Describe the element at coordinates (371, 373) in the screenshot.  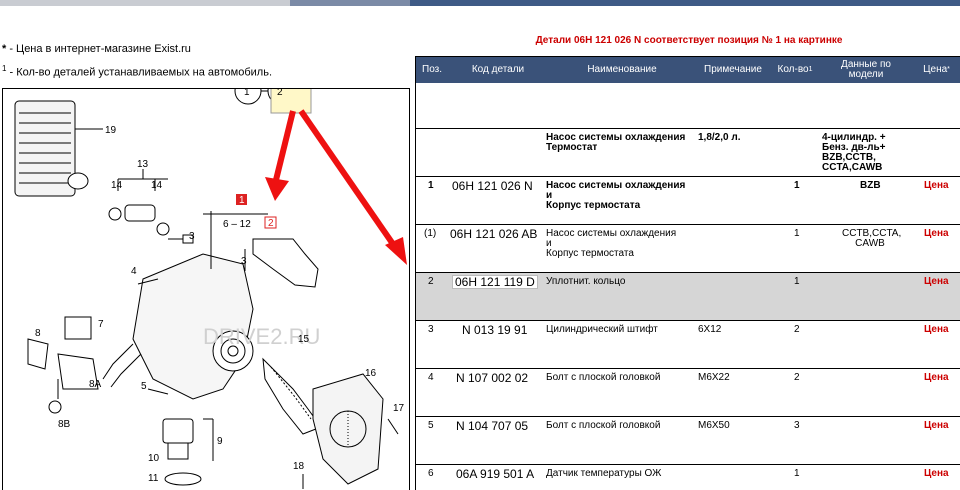
I see `callout-label: 16` at that location.